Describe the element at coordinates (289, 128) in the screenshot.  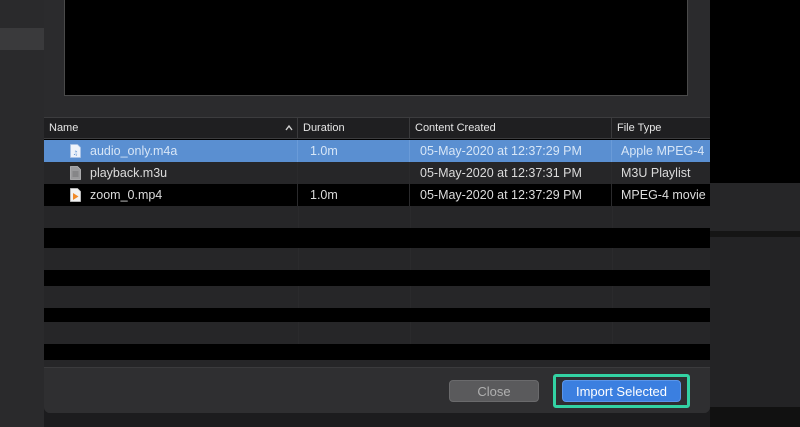
I see `chevron-up-icon` at that location.